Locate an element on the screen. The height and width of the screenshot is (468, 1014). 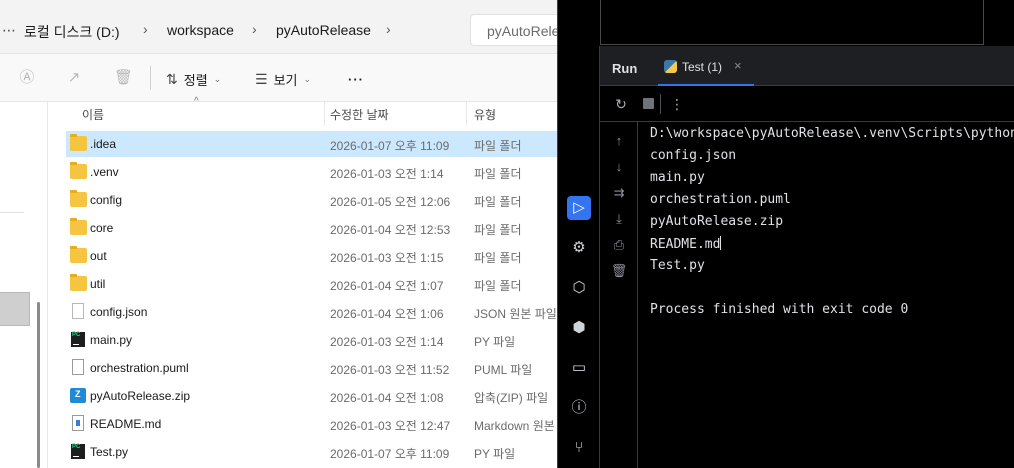
file-name: .idea is located at coordinates (103, 144).